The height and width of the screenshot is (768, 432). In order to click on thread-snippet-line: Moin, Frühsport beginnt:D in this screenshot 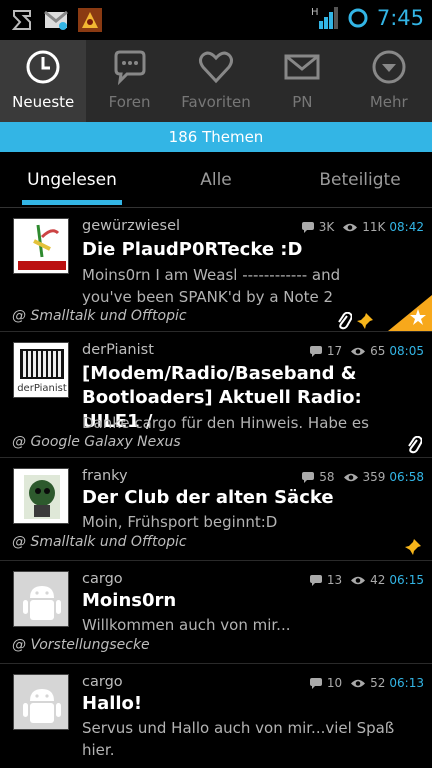, I will do `click(180, 522)`.